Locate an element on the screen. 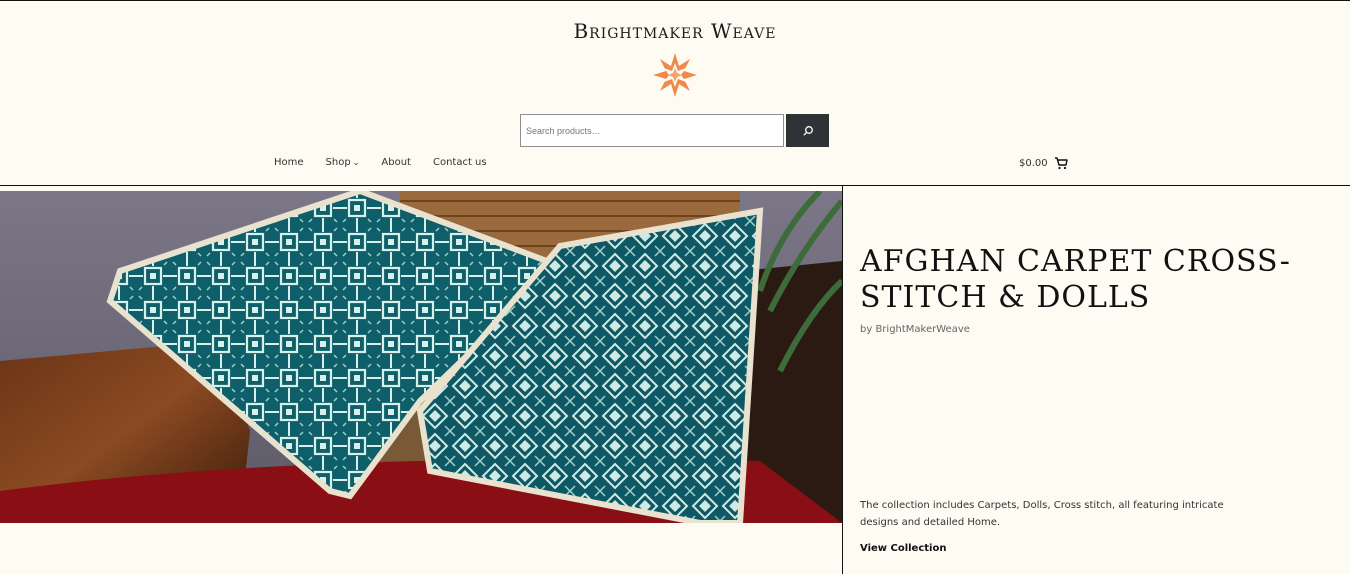 This screenshot has height=574, width=1350. nav-item-label: Home is located at coordinates (289, 162).